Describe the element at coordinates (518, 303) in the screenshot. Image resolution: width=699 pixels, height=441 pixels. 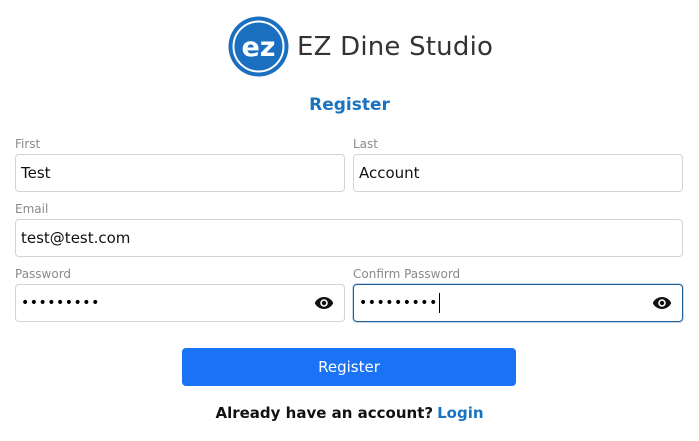
I see `confirm-password-input: •••••••••` at that location.